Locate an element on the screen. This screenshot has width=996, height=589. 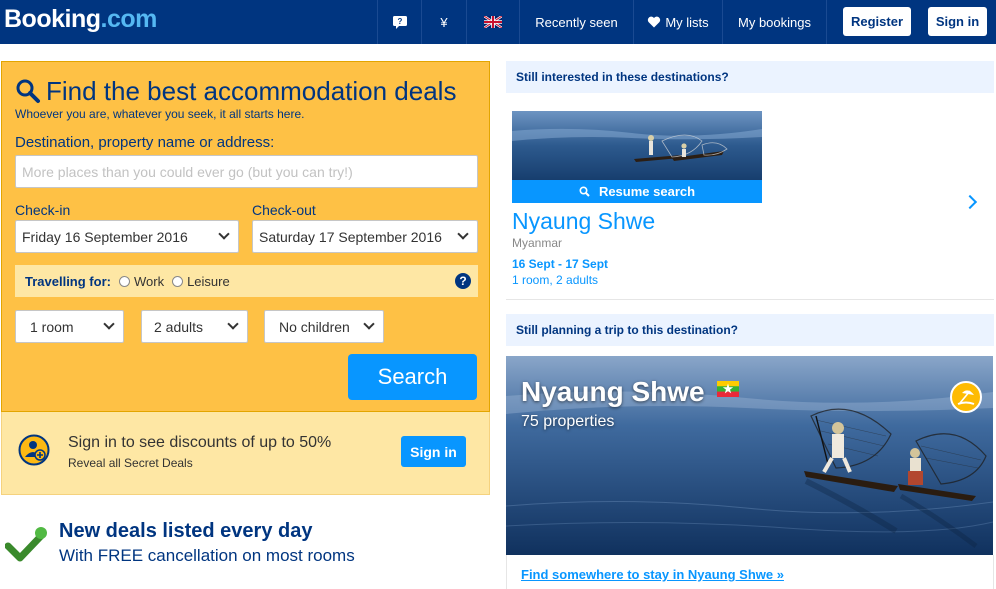
deals-title: New deals listed every day is located at coordinates (186, 531).